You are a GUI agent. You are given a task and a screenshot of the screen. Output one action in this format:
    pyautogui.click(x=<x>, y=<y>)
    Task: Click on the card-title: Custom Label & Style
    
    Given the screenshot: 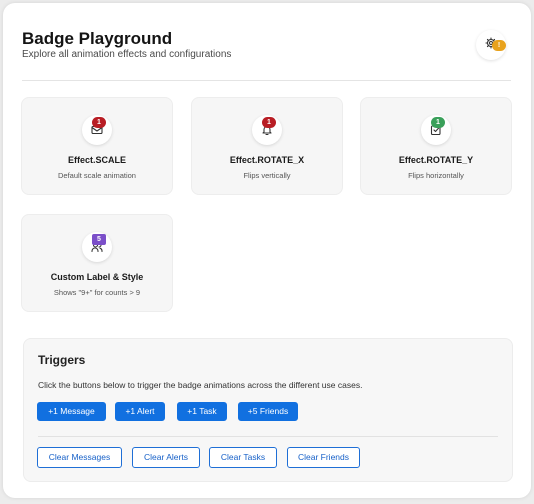 What is the action you would take?
    pyautogui.click(x=97, y=277)
    